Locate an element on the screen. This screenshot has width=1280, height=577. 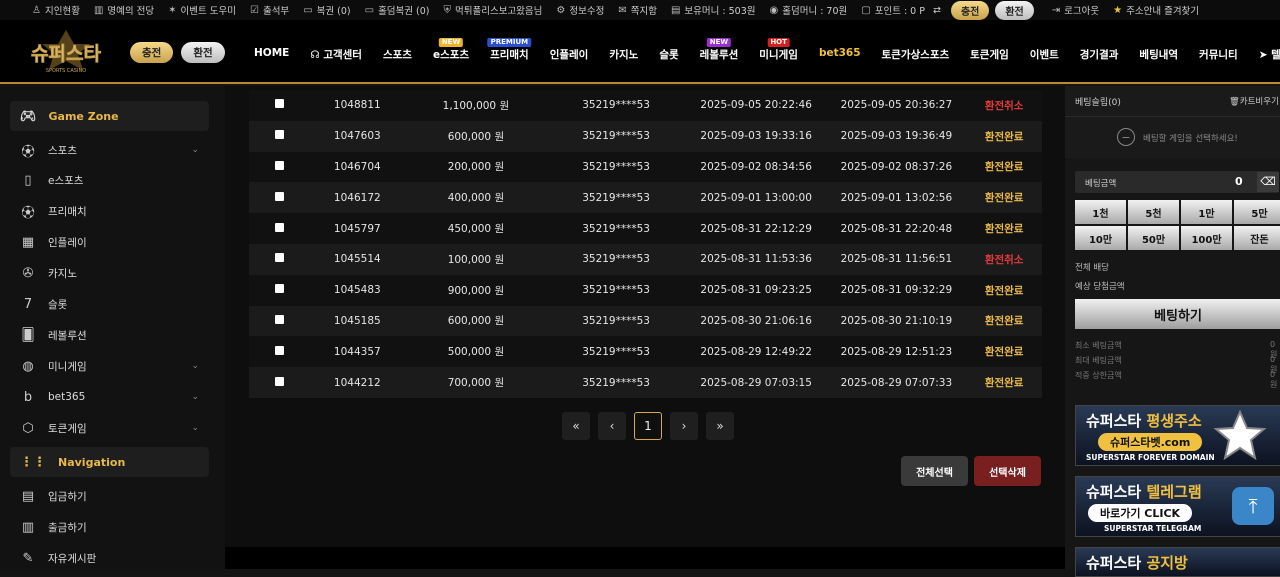
delete-selected-button: 선택삭제 is located at coordinates (1007, 471).